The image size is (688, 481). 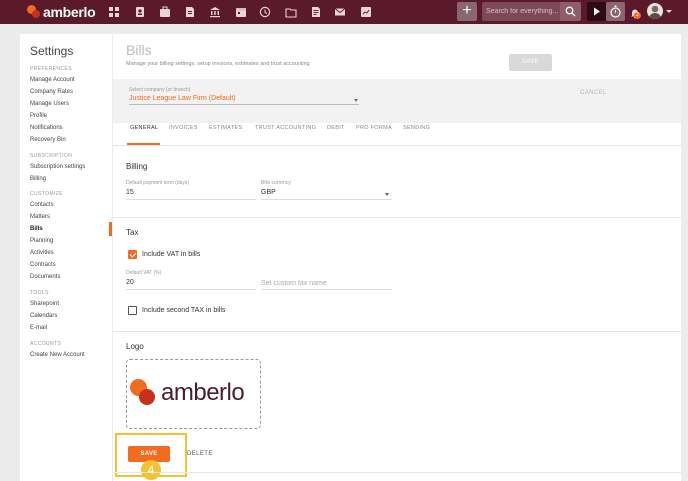 What do you see at coordinates (374, 128) in the screenshot?
I see `tab-pro-forma: PRO FORMA` at bounding box center [374, 128].